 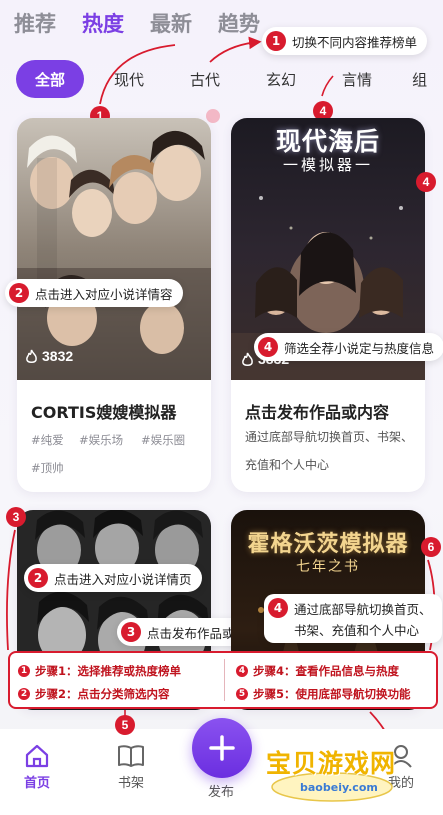 I want to click on novel-tag: #顶帅, so click(x=47, y=468).